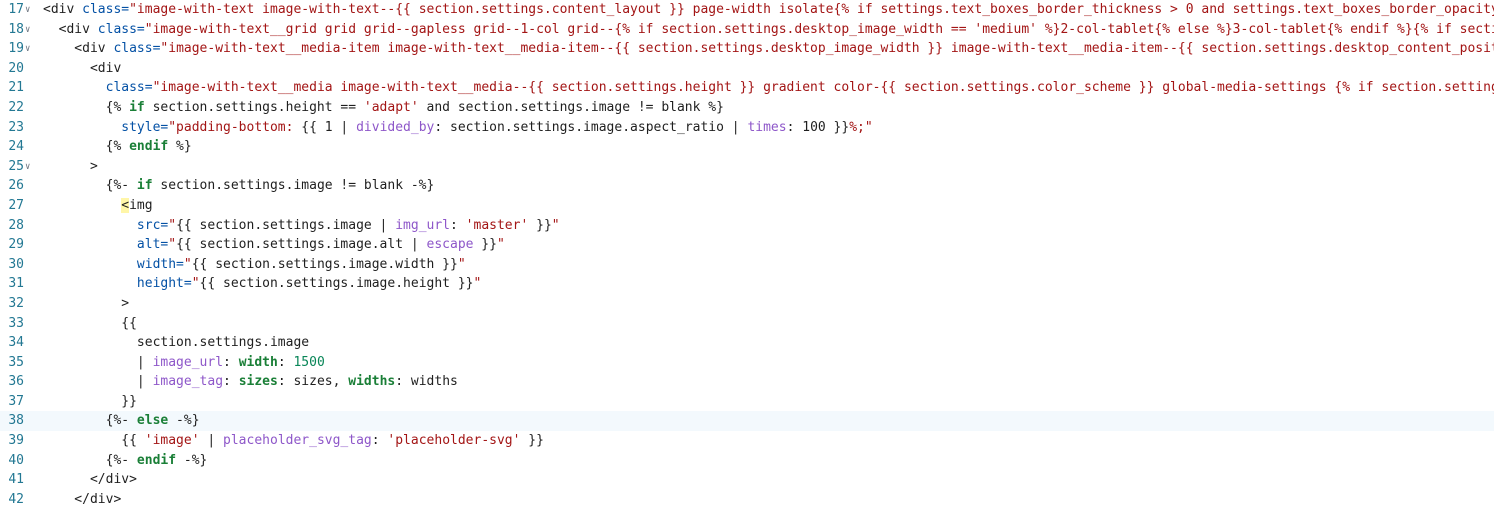 The width and height of the screenshot is (1494, 506). What do you see at coordinates (747, 147) in the screenshot?
I see `code-line: 24 {% endif %}` at bounding box center [747, 147].